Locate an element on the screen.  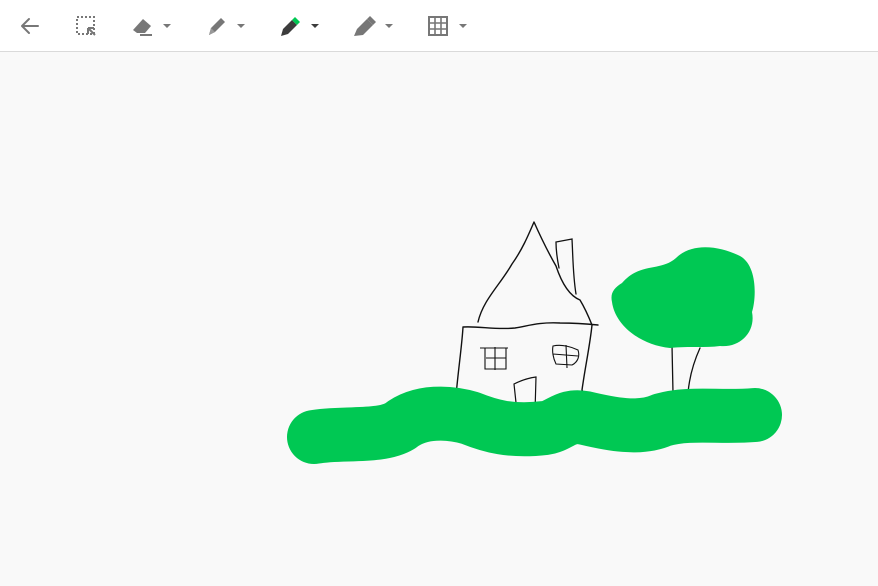
pen-tool-button is located at coordinates (225, 26).